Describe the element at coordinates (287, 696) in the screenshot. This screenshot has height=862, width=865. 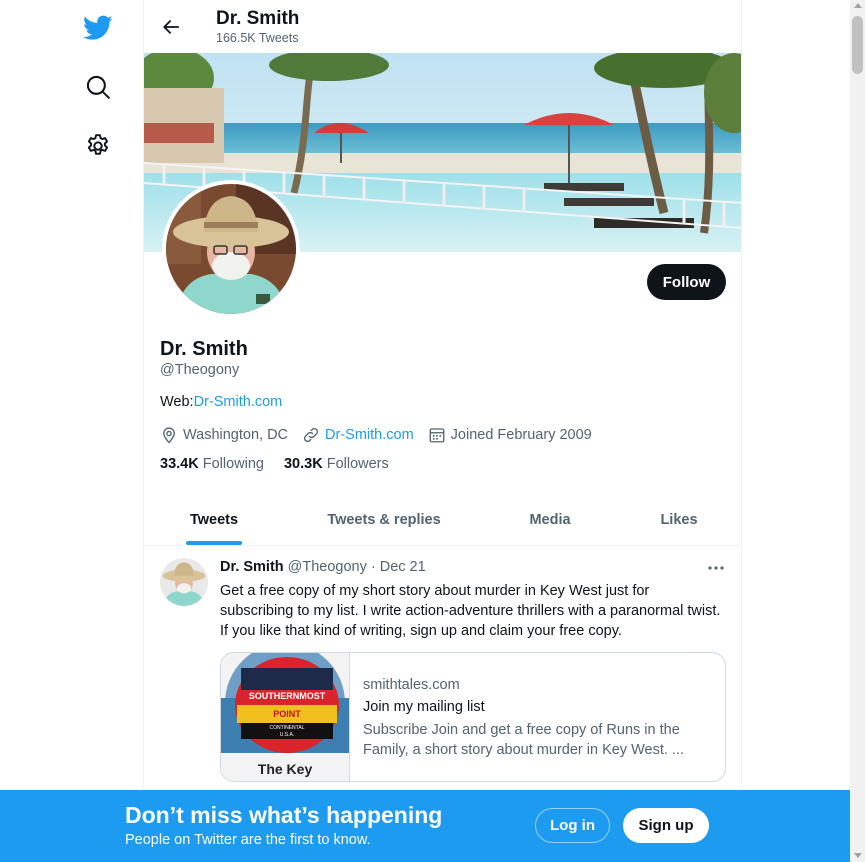
I see `buoy-text-southernmost: SOUTHERNMOST` at that location.